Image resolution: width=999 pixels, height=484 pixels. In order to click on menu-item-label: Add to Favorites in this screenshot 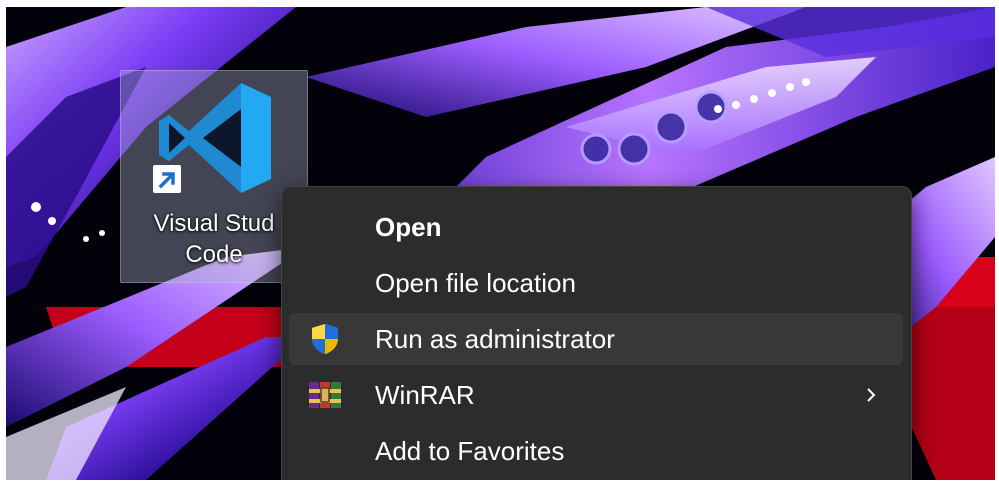, I will do `click(470, 450)`.